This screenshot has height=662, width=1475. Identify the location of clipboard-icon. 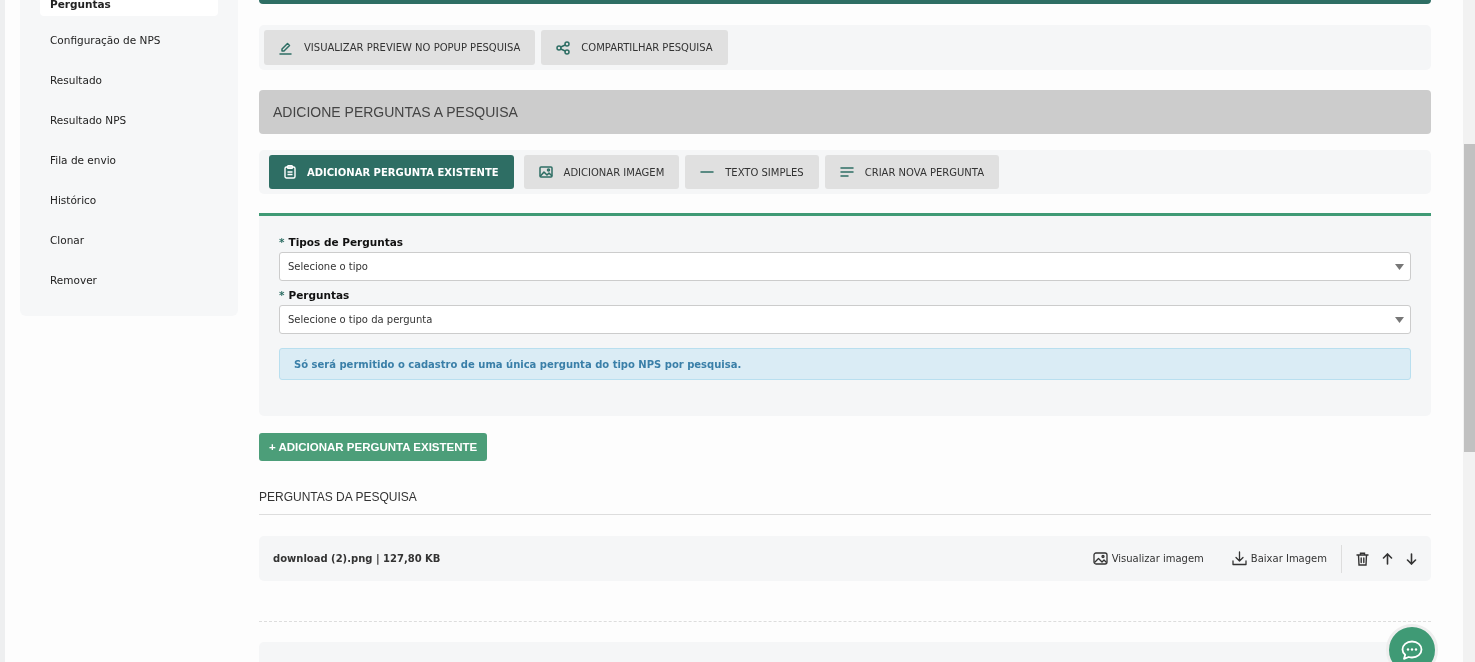
(290, 172).